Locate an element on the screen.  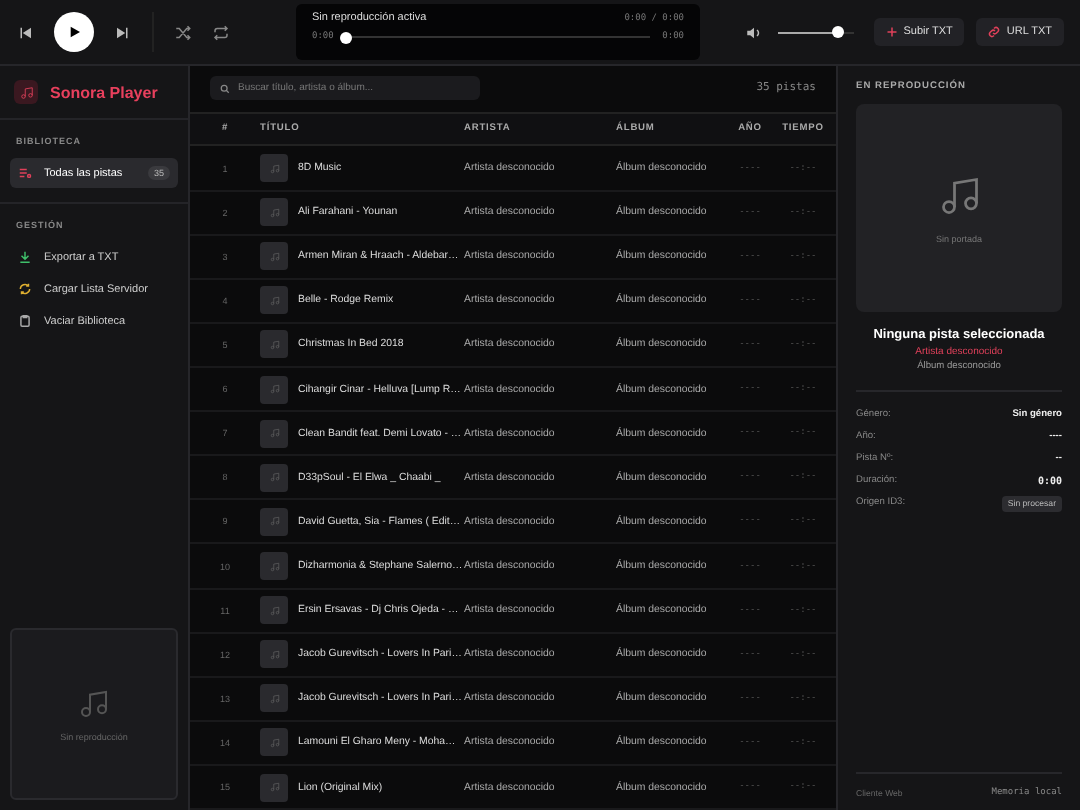
play-button is located at coordinates (74, 32).